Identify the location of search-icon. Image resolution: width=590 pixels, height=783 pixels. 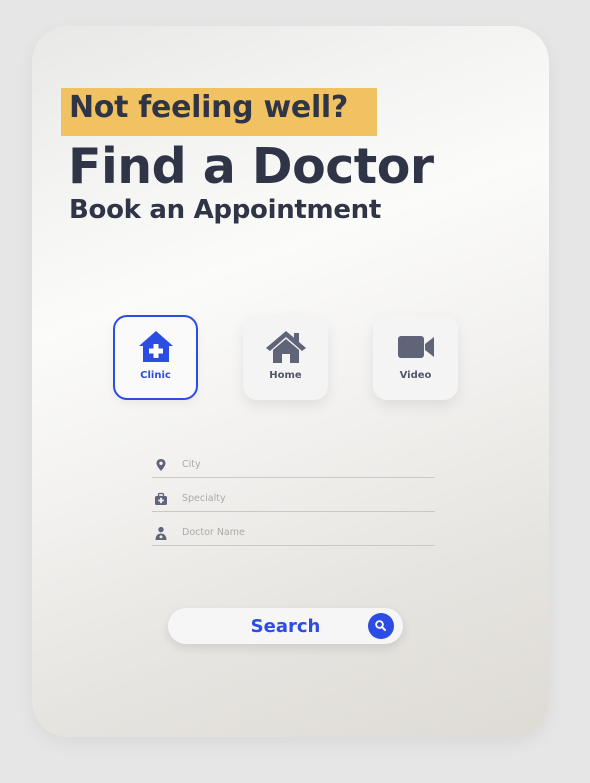
(381, 626).